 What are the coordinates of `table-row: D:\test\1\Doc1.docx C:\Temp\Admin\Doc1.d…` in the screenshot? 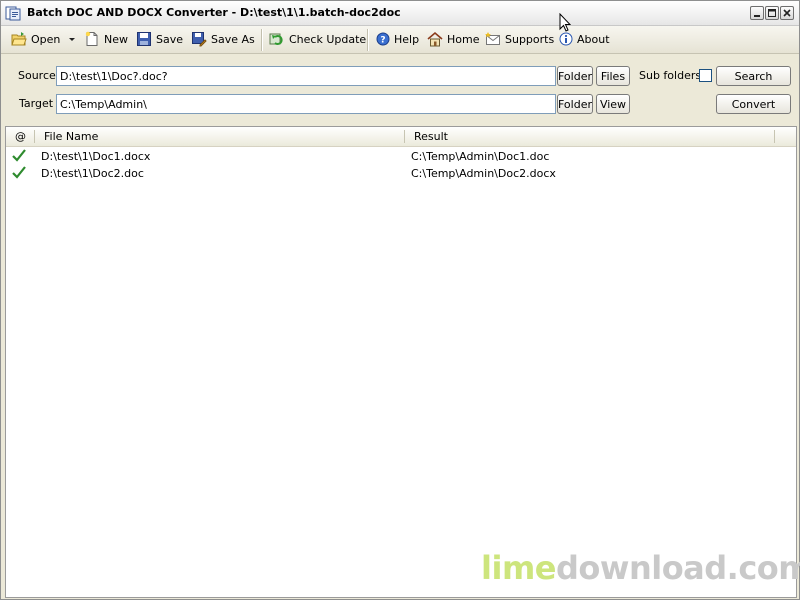 It's located at (401, 156).